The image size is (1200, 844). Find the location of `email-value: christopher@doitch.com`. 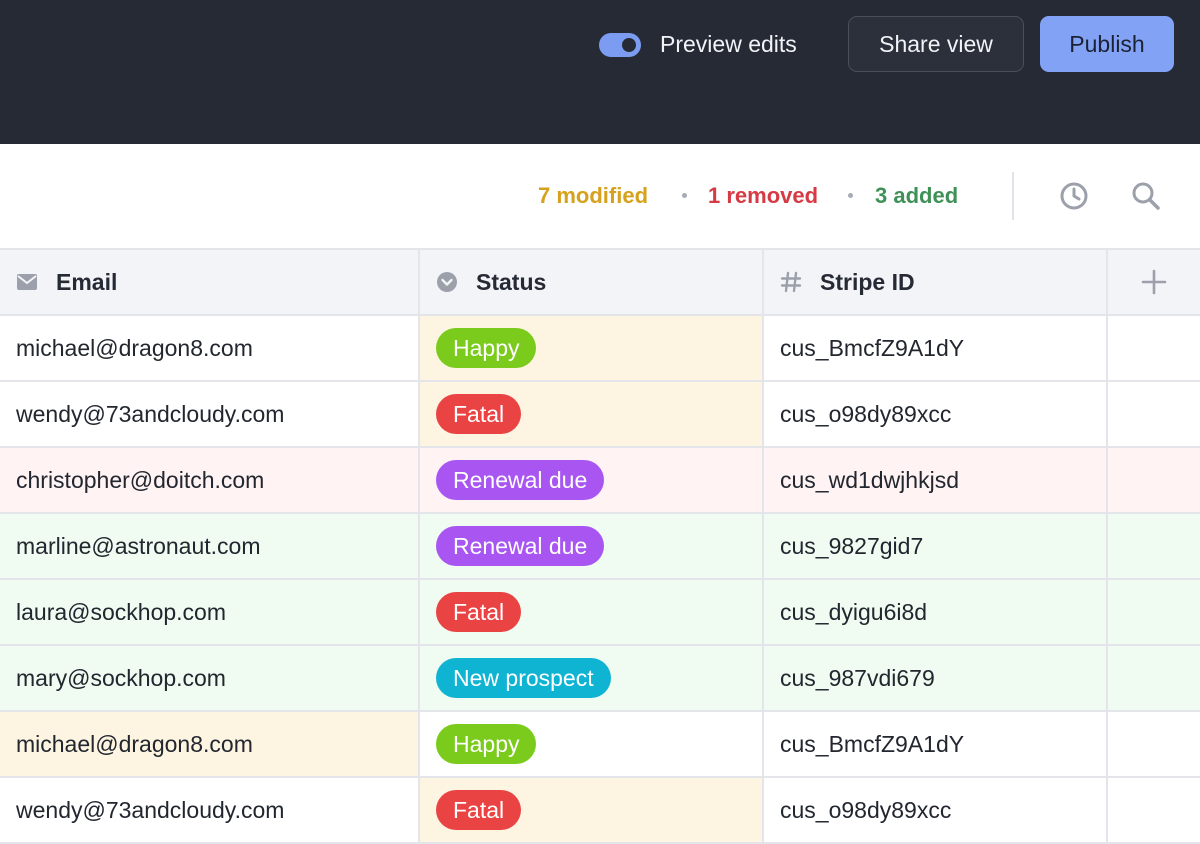

email-value: christopher@doitch.com is located at coordinates (140, 479).